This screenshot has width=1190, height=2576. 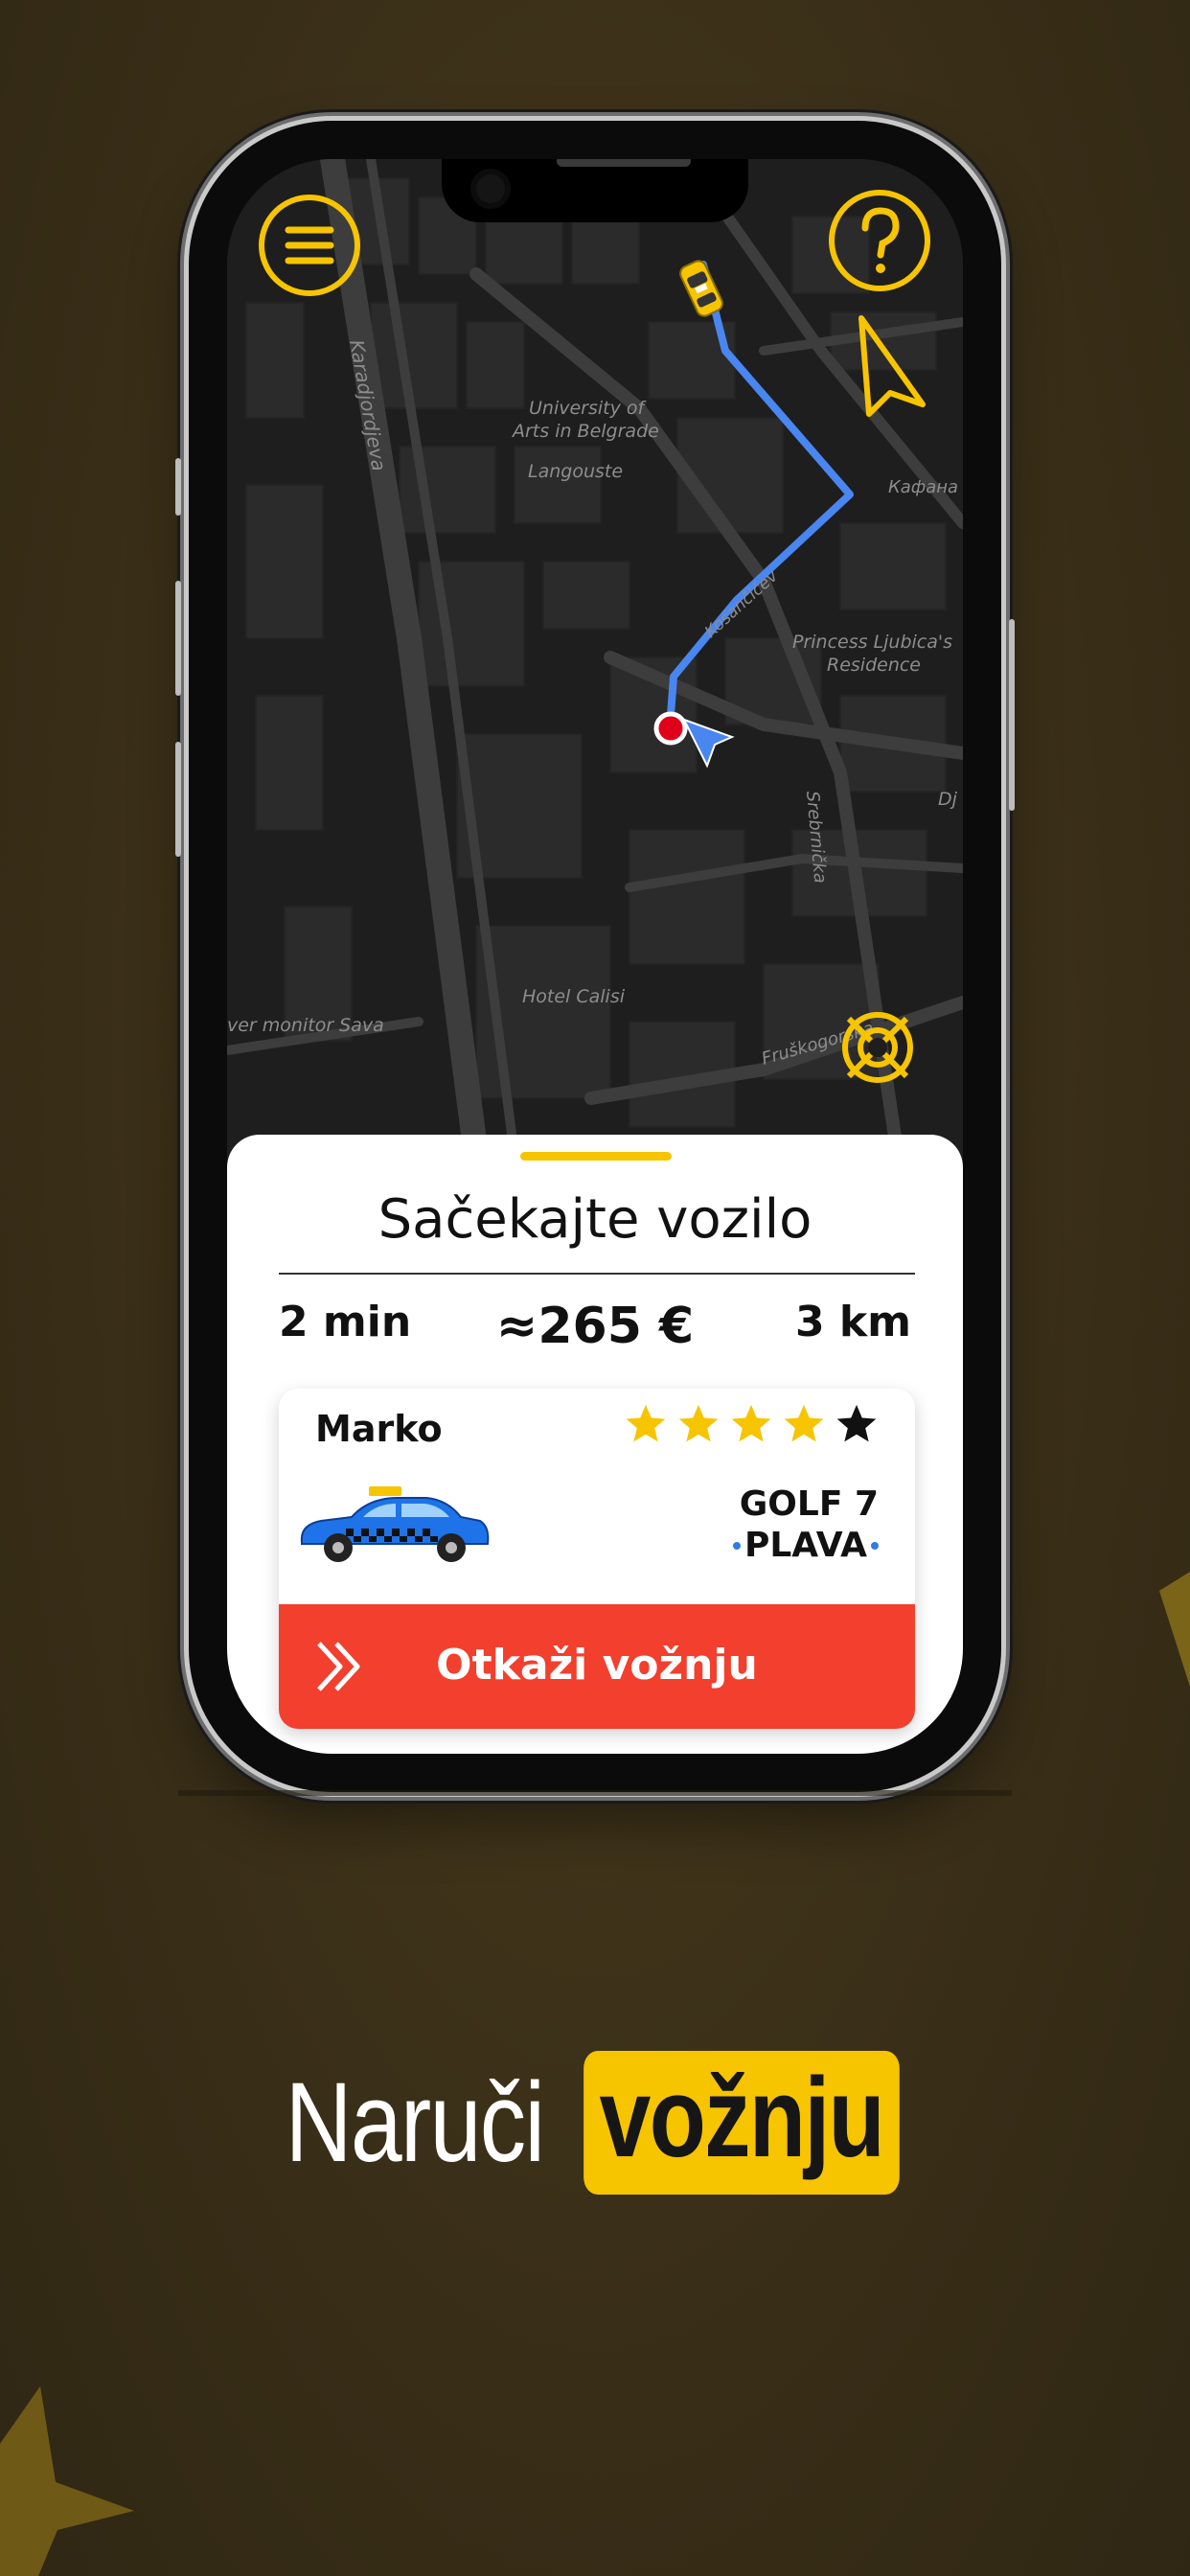 I want to click on locate-button, so click(x=892, y=365).